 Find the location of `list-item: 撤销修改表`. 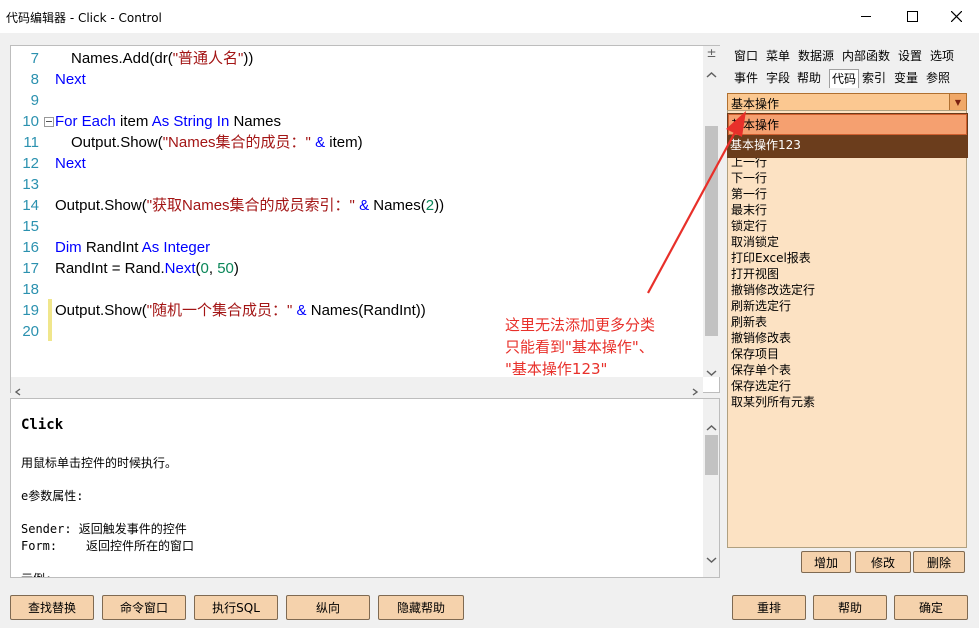

list-item: 撤销修改表 is located at coordinates (761, 338).